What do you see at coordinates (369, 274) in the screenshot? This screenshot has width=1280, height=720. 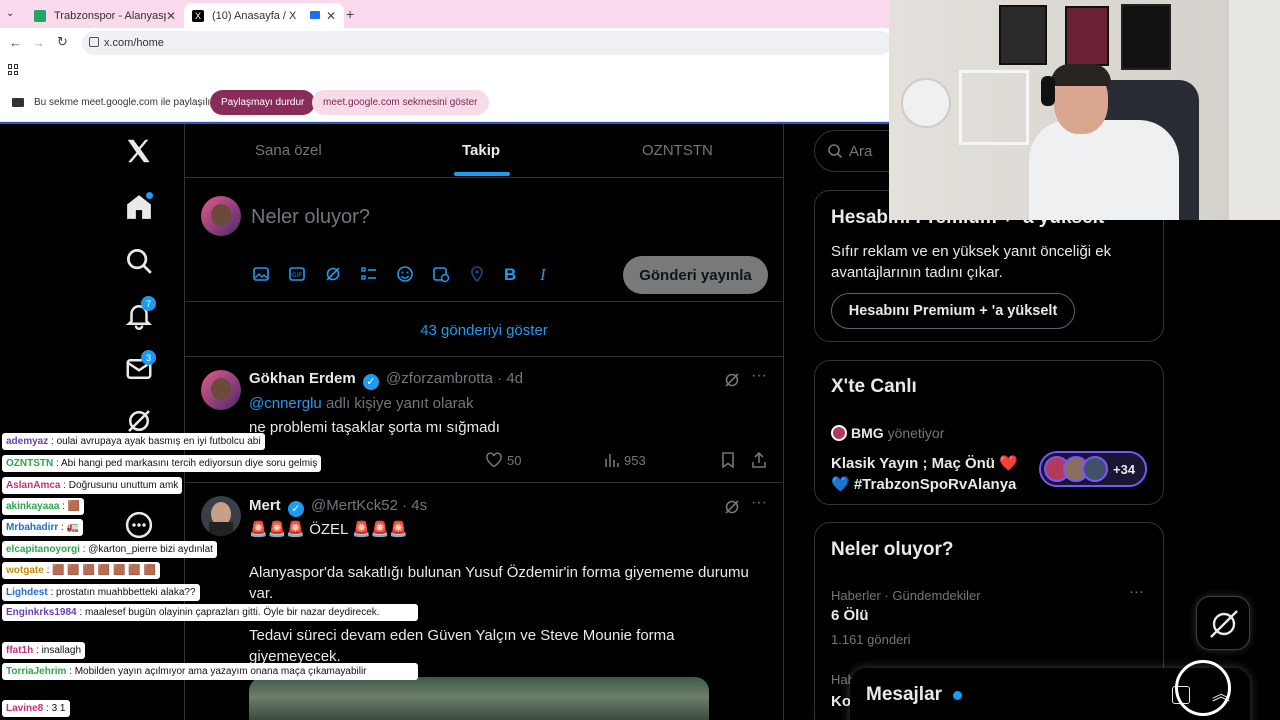 I see `poll-icon` at bounding box center [369, 274].